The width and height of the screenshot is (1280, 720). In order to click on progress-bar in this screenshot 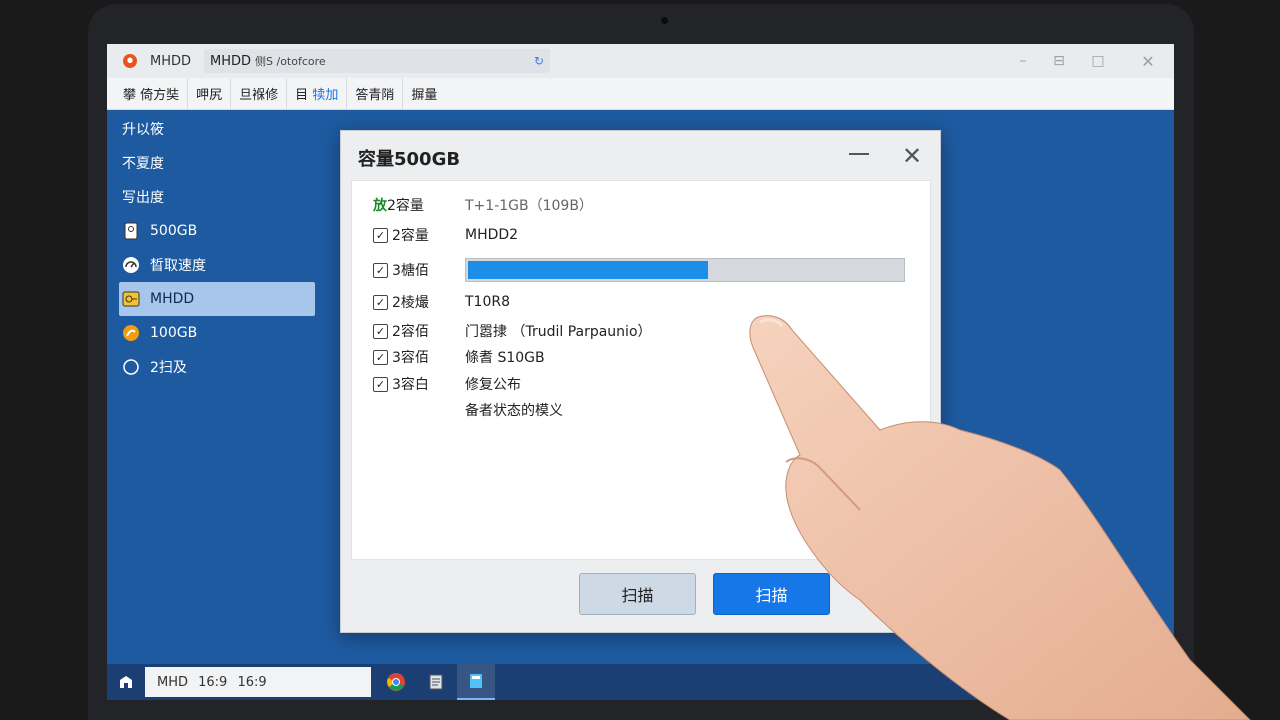, I will do `click(685, 270)`.